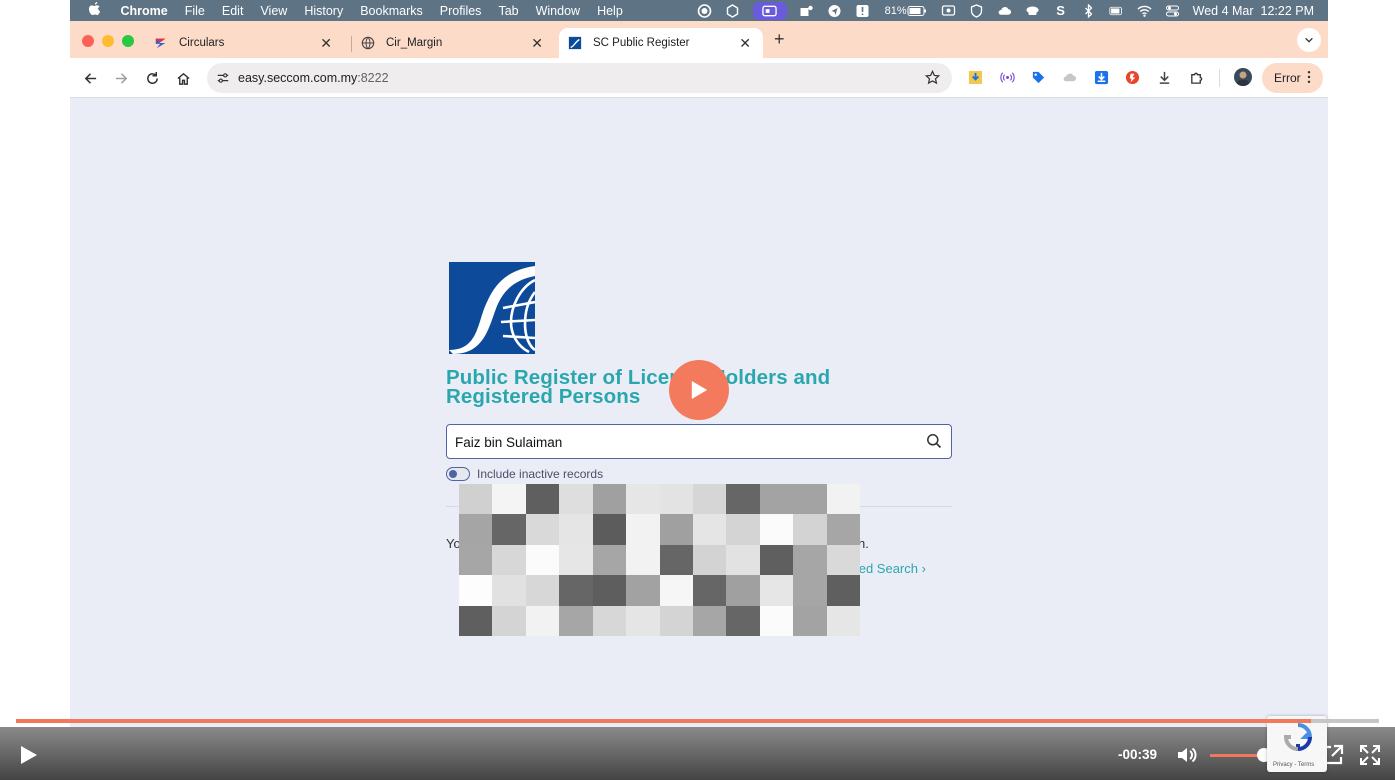 The width and height of the screenshot is (1395, 780). Describe the element at coordinates (324, 11) in the screenshot. I see `menu-history: History` at that location.